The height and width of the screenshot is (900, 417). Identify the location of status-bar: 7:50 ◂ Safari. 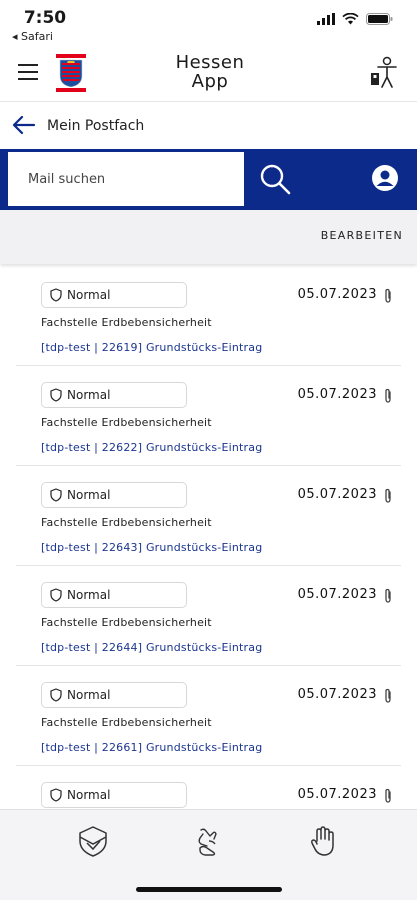
(208, 23).